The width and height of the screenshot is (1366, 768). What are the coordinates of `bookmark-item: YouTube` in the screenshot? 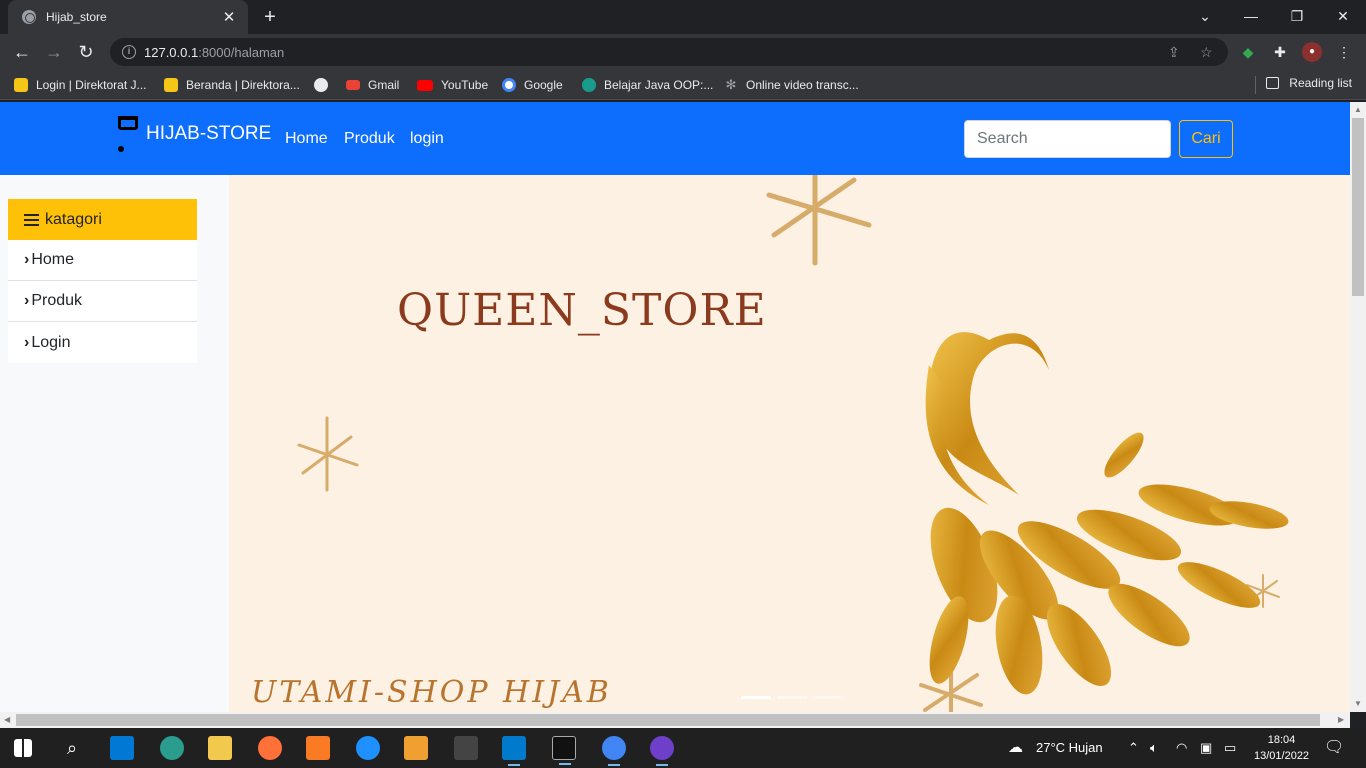 It's located at (452, 85).